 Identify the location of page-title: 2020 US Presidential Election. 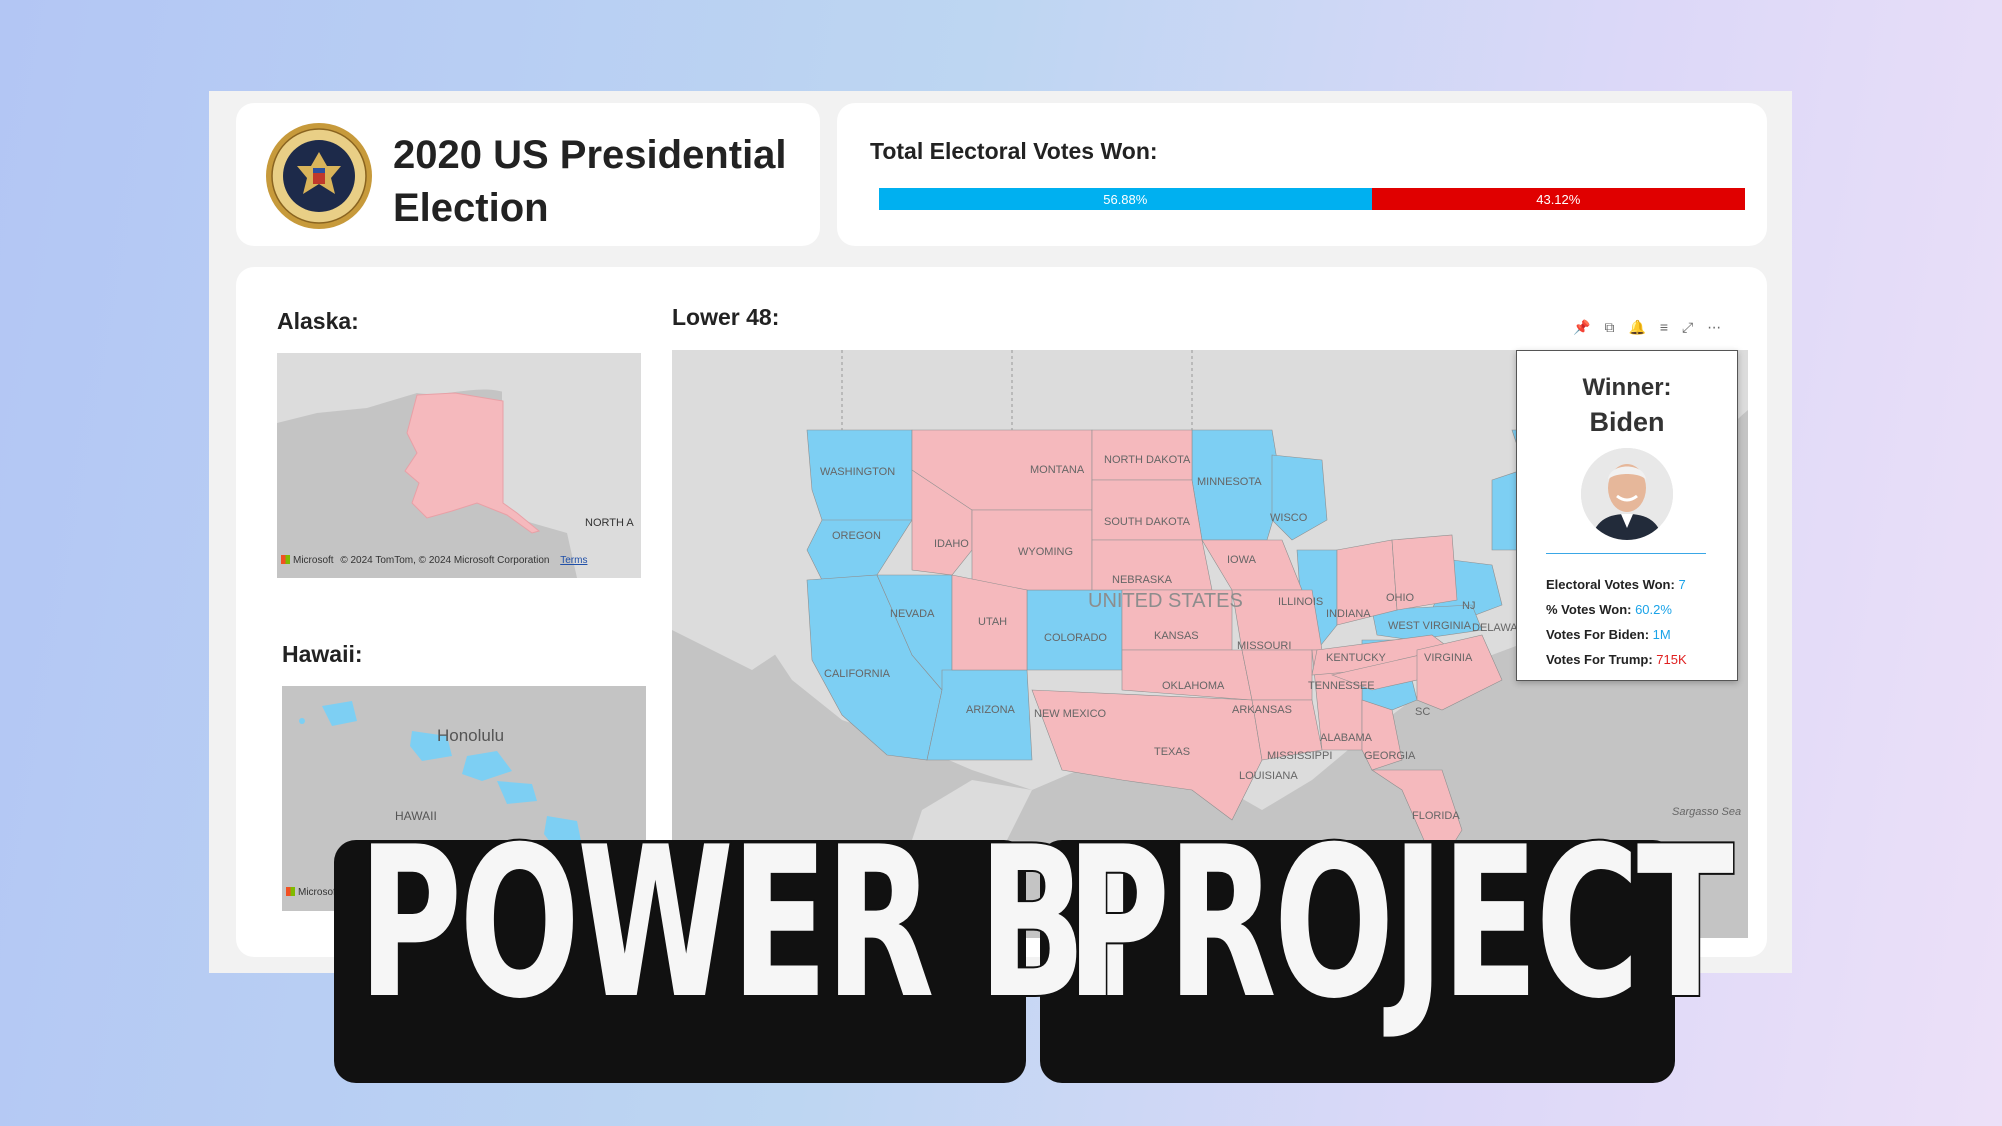
(590, 181).